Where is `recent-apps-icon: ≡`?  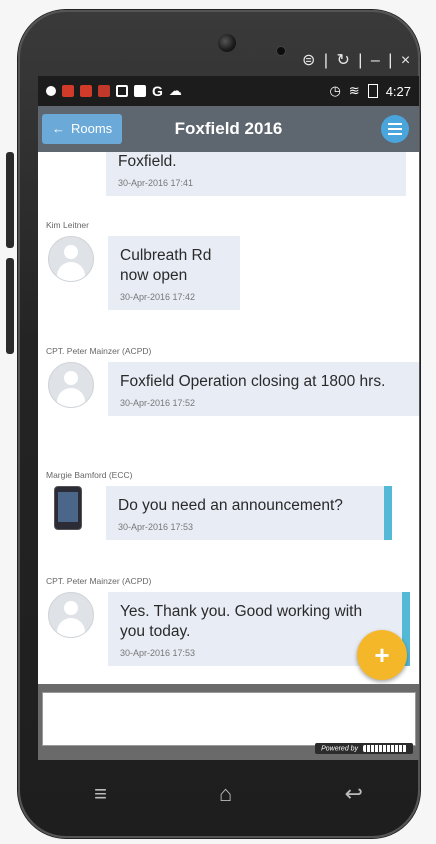 recent-apps-icon: ≡ is located at coordinates (100, 794).